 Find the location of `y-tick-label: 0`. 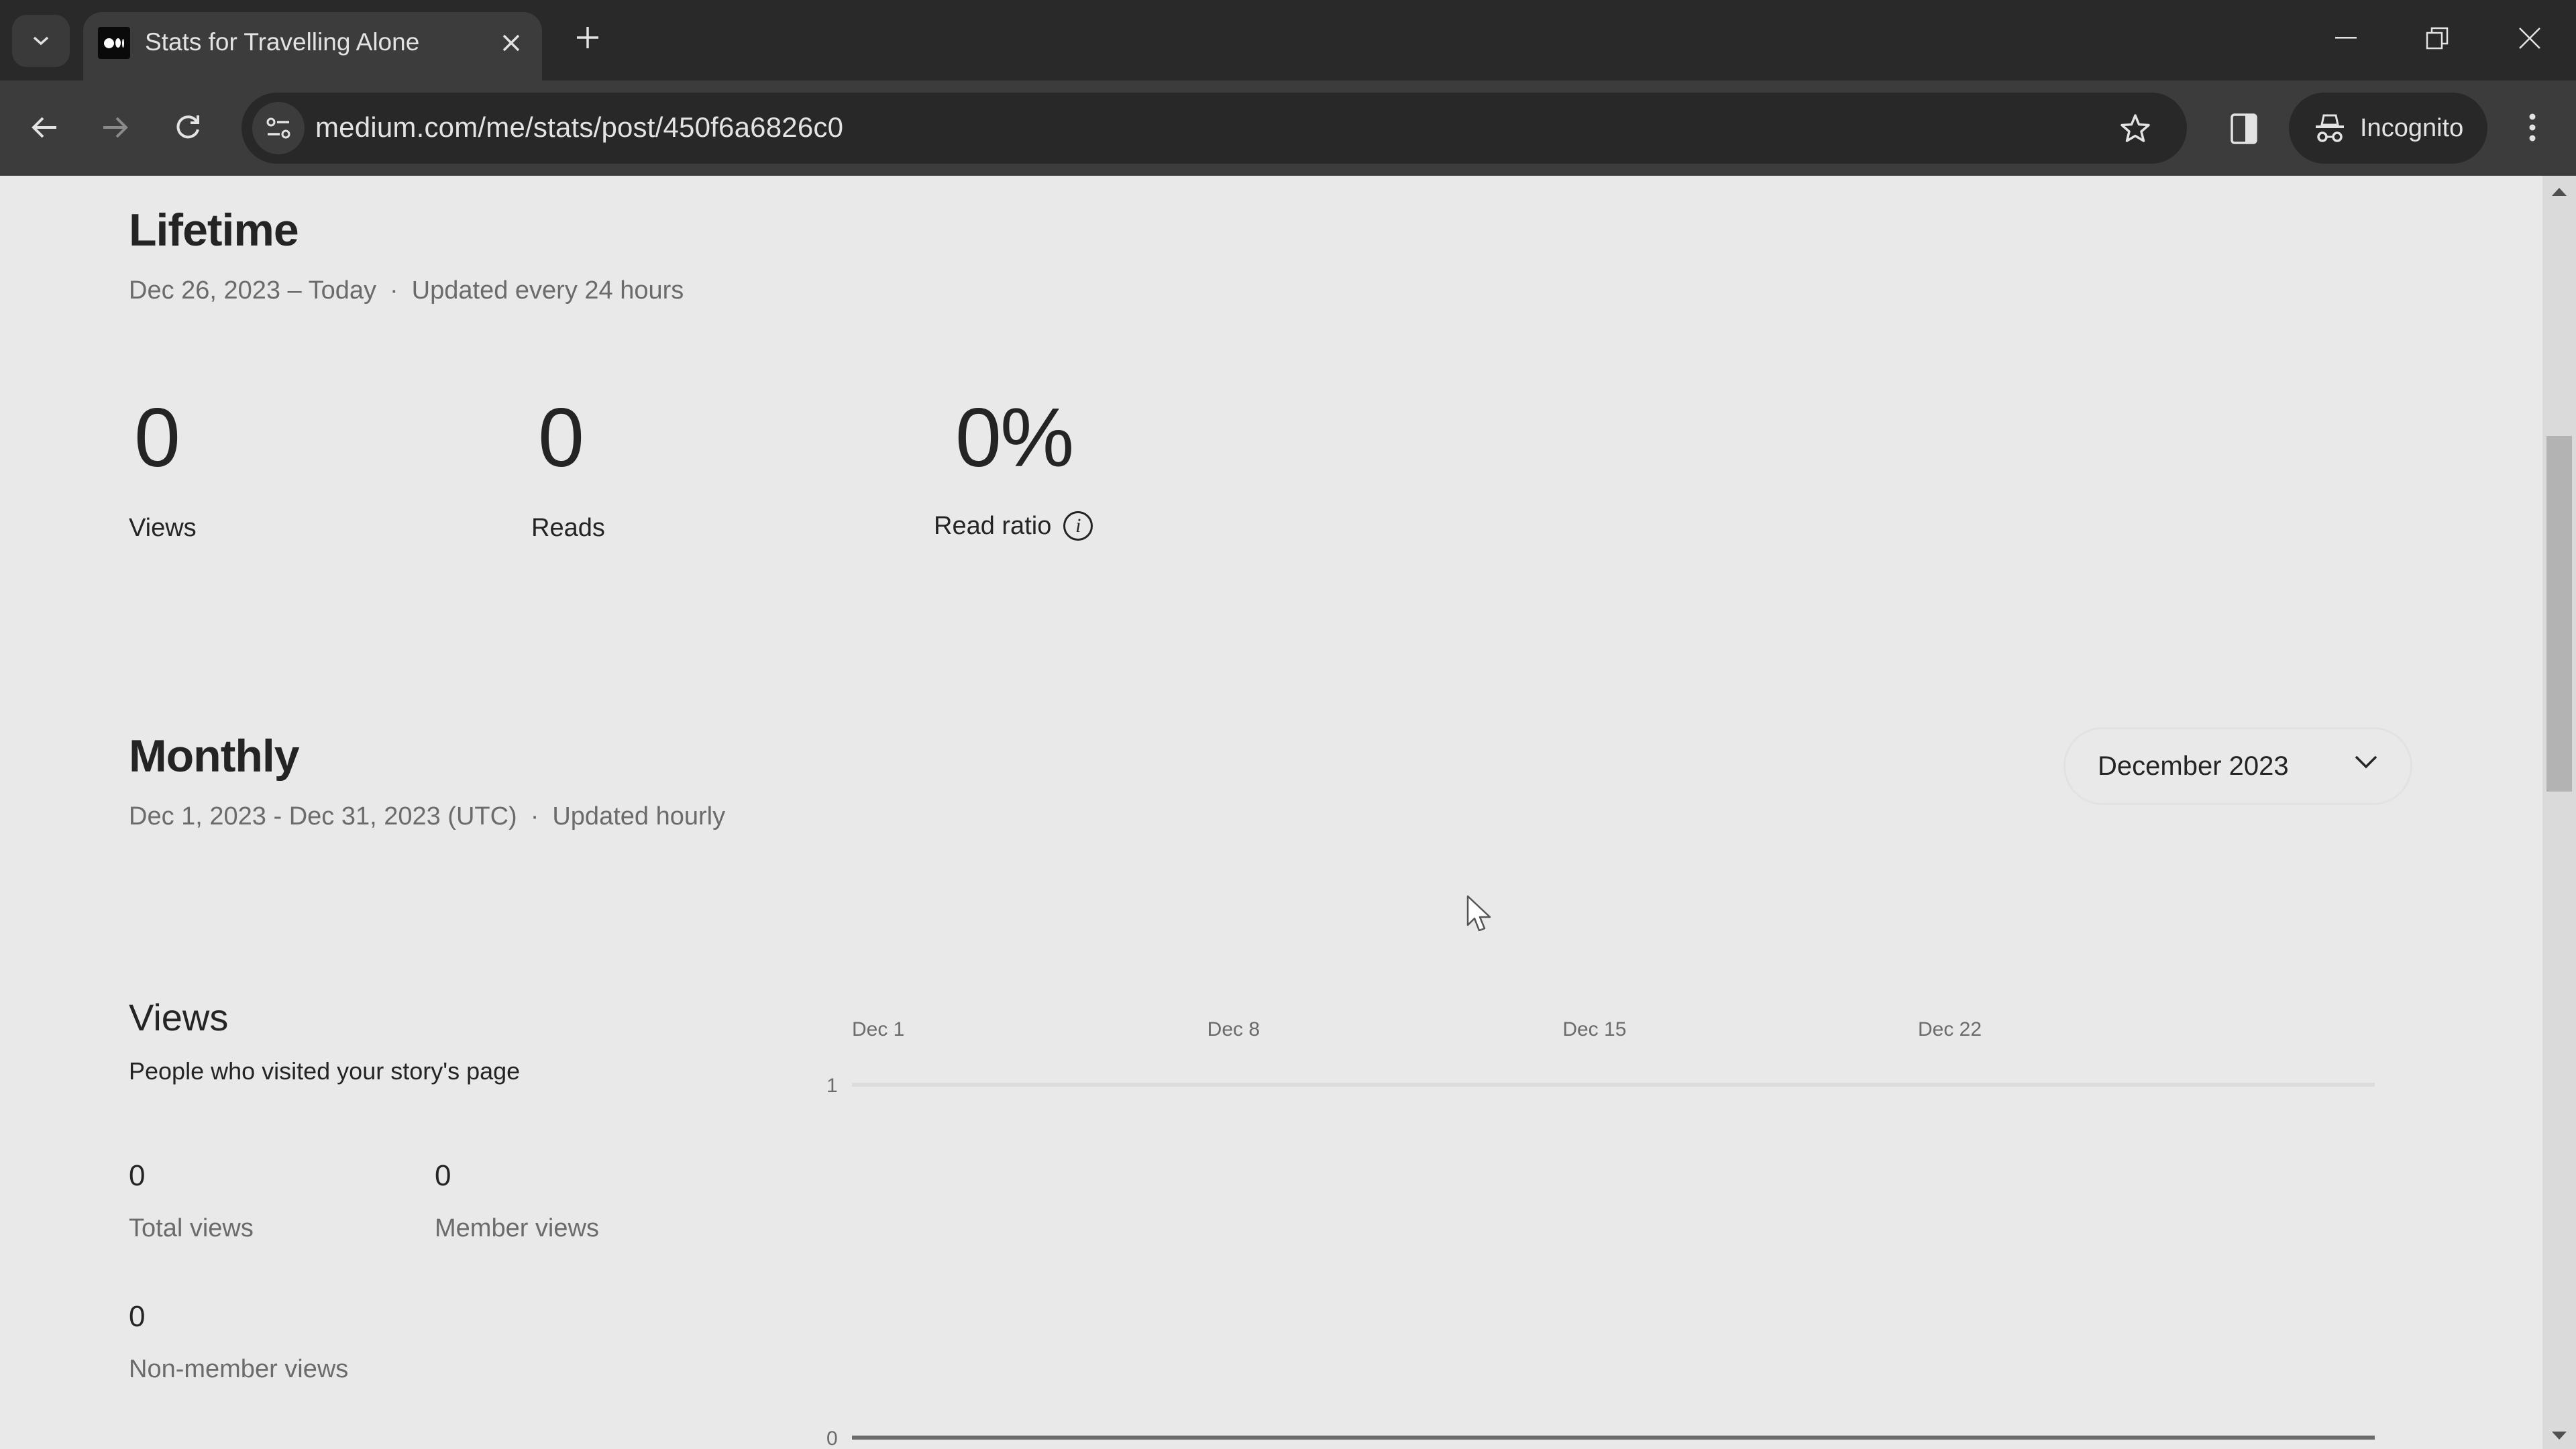

y-tick-label: 0 is located at coordinates (832, 1438).